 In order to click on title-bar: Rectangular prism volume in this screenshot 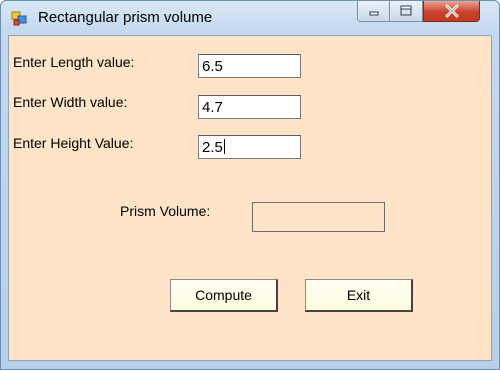, I will do `click(250, 18)`.